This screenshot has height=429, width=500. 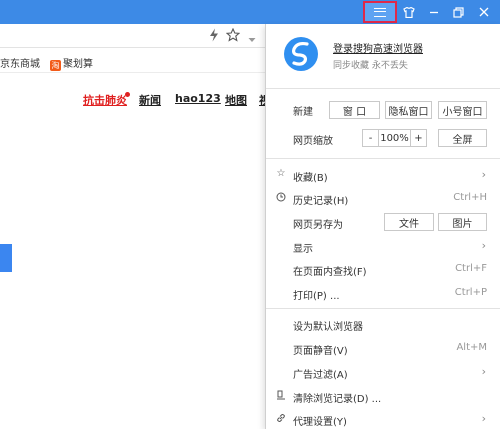 What do you see at coordinates (313, 141) in the screenshot?
I see `zoom-label: 网页缩放` at bounding box center [313, 141].